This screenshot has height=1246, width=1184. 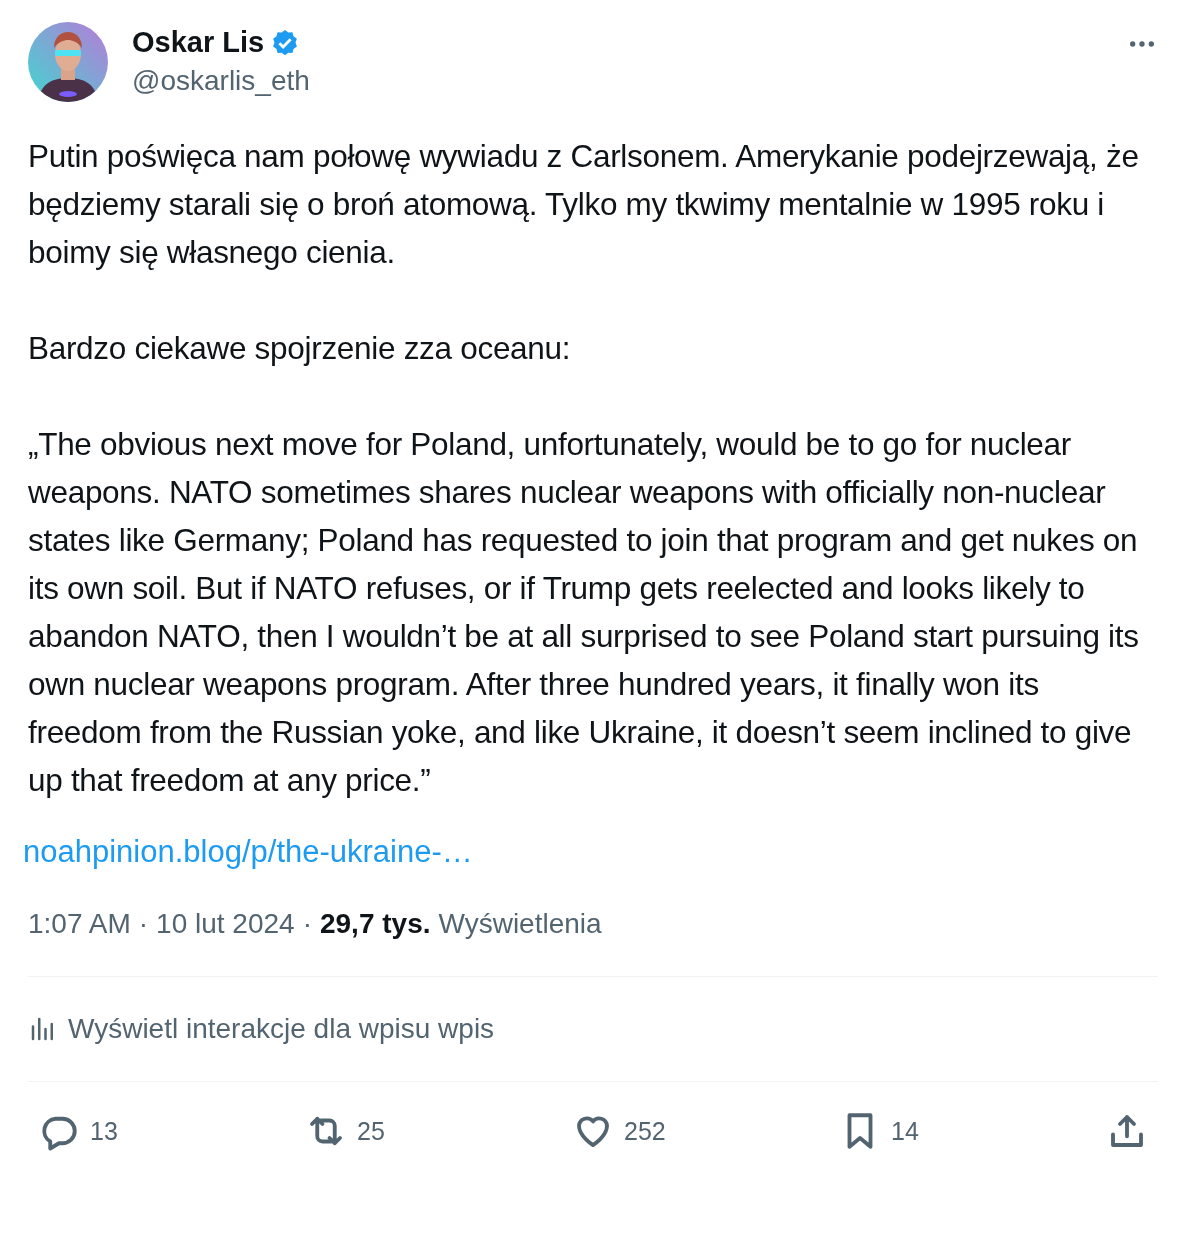 I want to click on analytics-link: Wyświetl interakcje dla wpisu wpis, so click(x=261, y=1029).